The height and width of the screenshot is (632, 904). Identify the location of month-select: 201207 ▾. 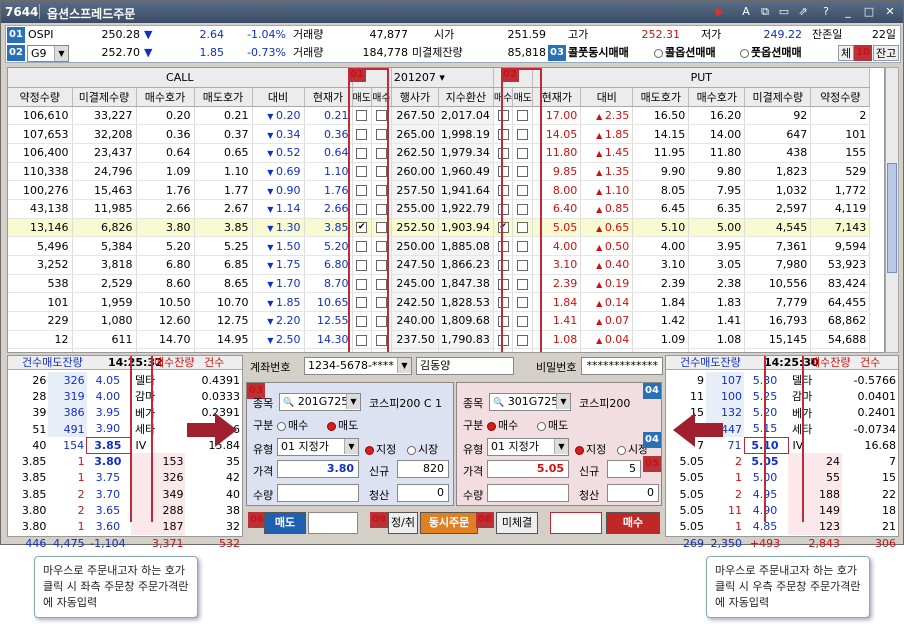
(442, 78).